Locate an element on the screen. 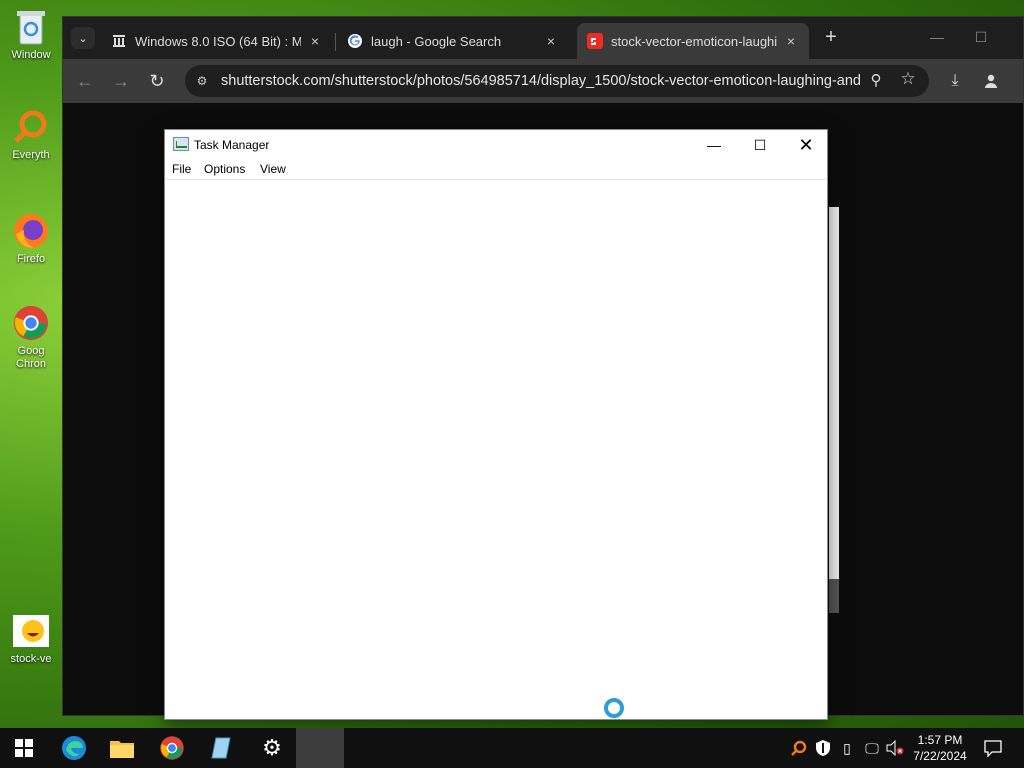 This screenshot has width=1024, height=768. folder-icon is located at coordinates (122, 749).